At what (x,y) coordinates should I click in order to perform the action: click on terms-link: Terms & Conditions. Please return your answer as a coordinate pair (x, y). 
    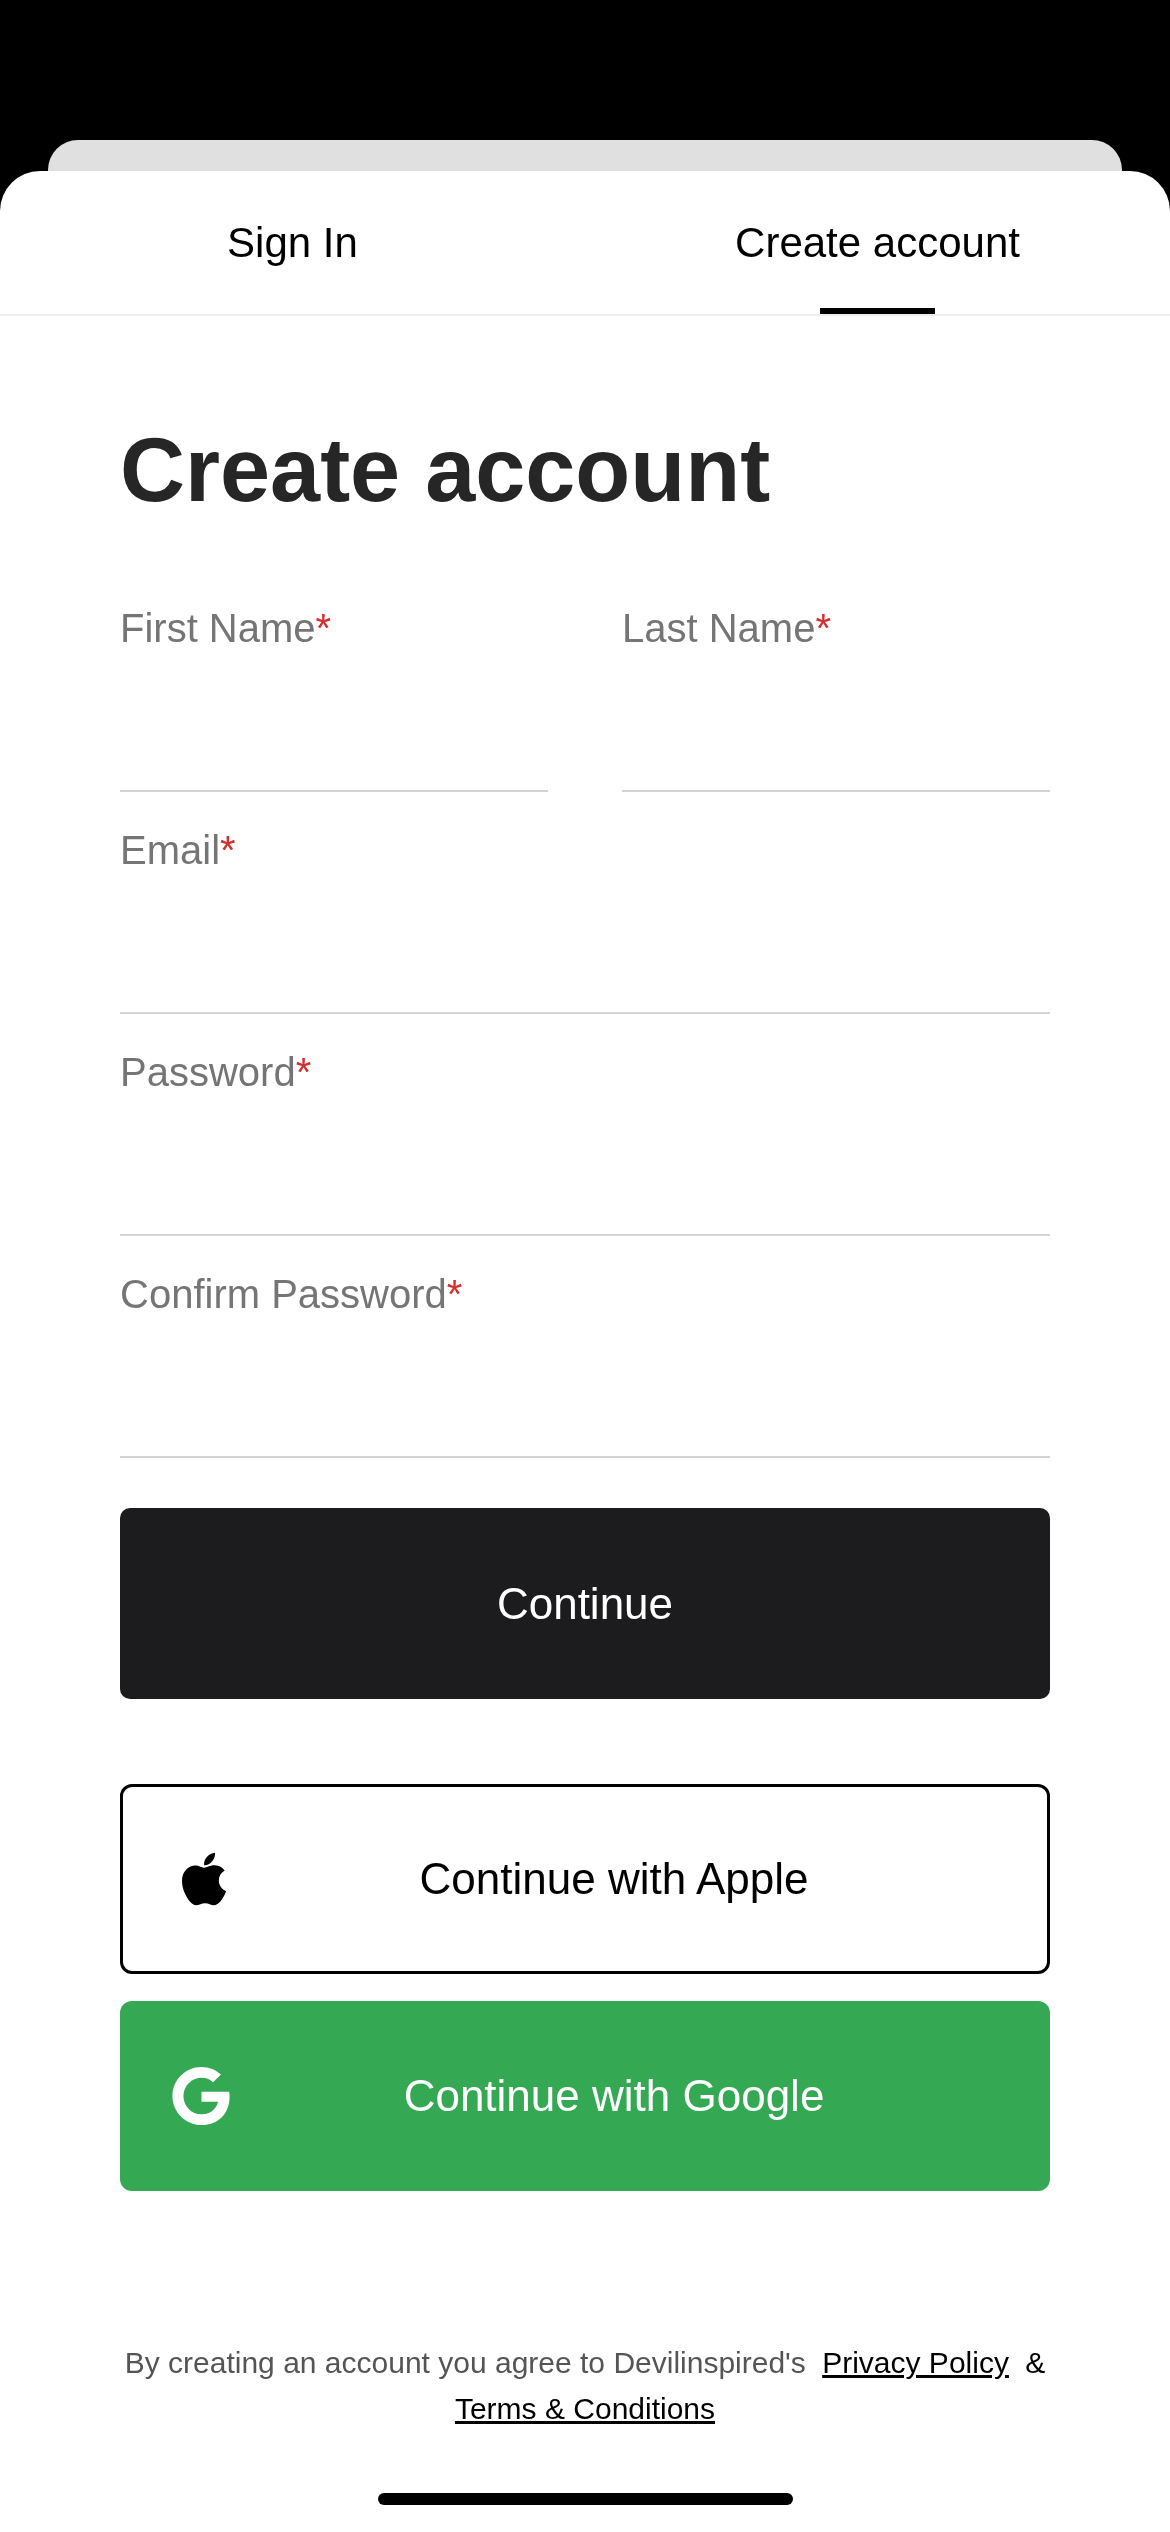
    Looking at the image, I should click on (585, 2408).